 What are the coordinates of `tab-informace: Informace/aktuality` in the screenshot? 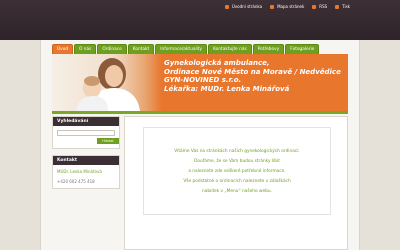 It's located at (181, 49).